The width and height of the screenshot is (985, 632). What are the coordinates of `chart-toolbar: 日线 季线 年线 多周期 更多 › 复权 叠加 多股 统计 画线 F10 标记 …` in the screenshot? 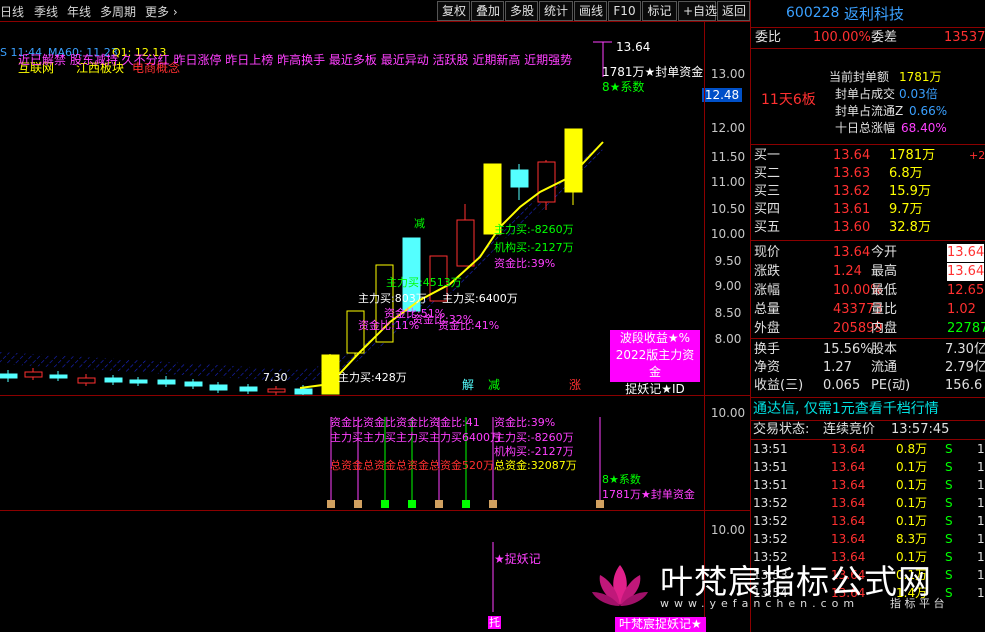 It's located at (375, 11).